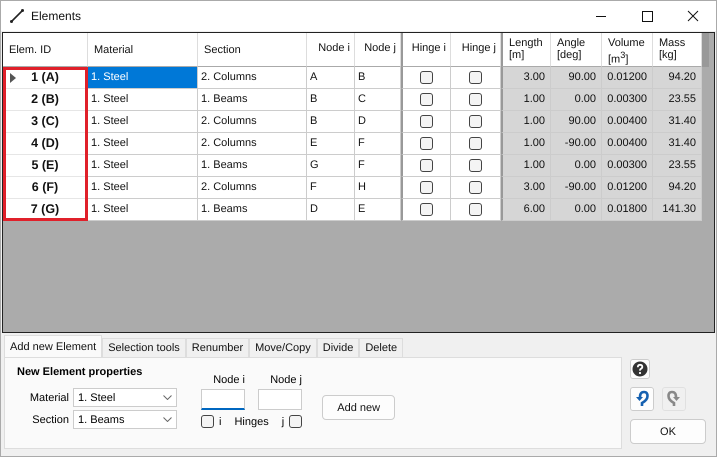 The height and width of the screenshot is (457, 717). Describe the element at coordinates (526, 210) in the screenshot. I see `table-cell: 6.00` at that location.